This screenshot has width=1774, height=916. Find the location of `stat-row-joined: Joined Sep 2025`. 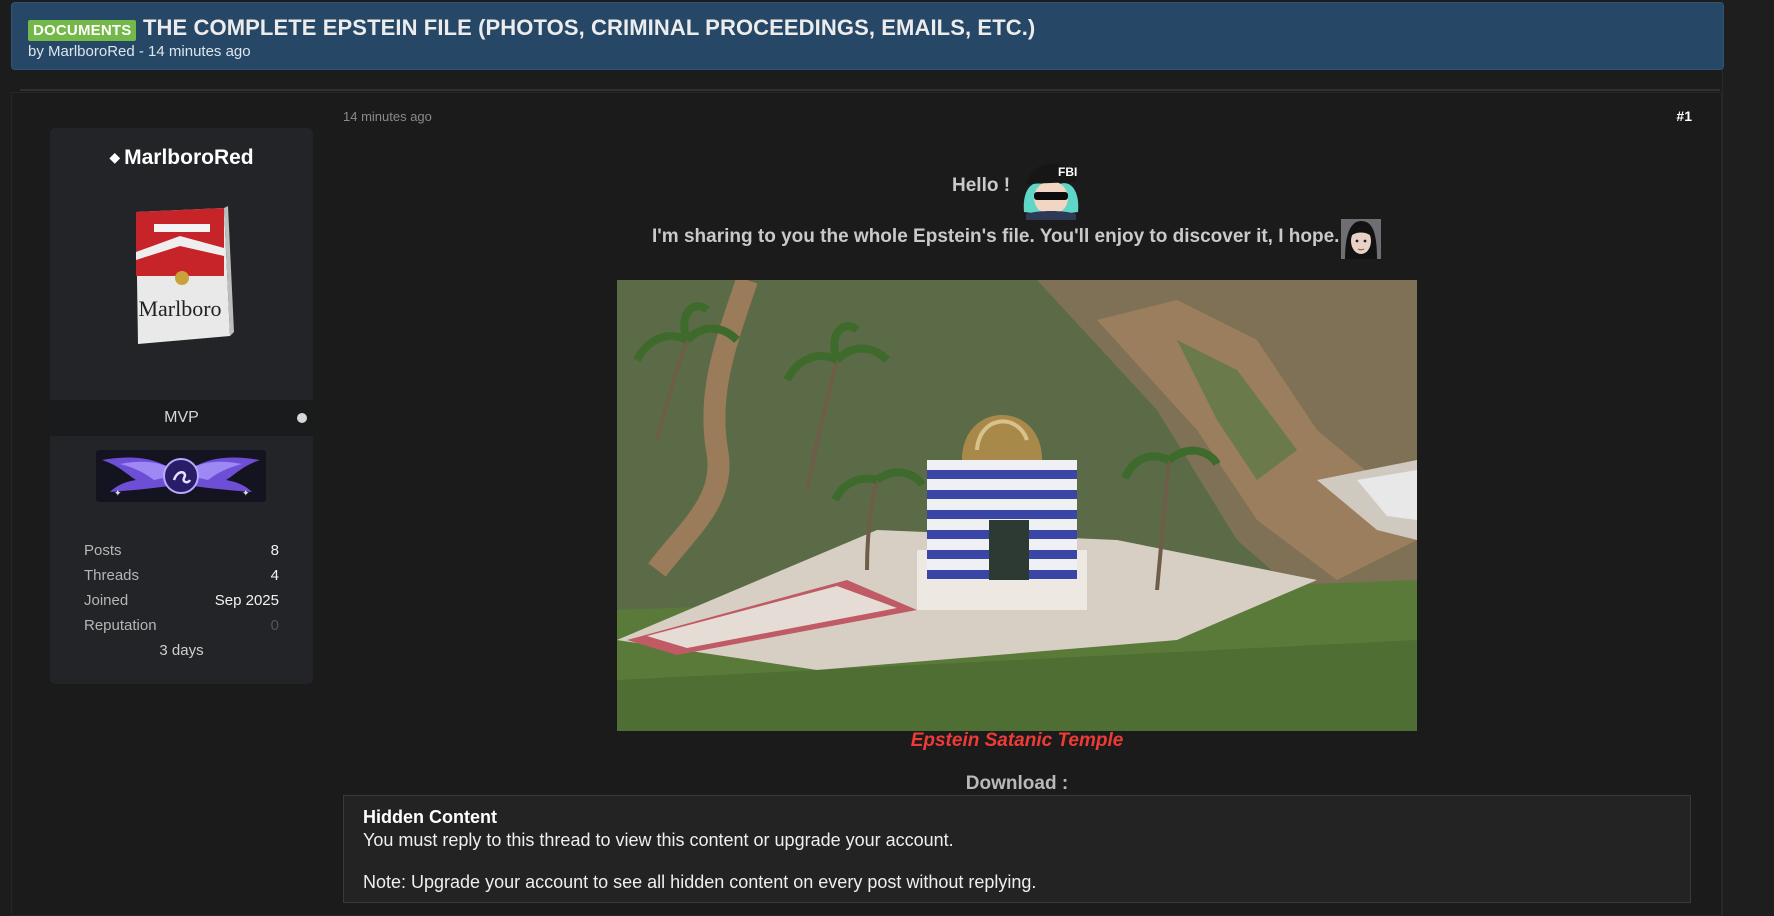

stat-row-joined: Joined Sep 2025 is located at coordinates (181, 600).